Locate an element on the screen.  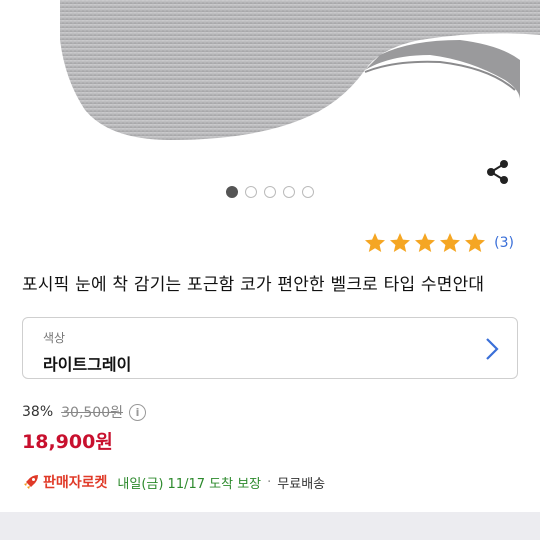
sale-price: 18,900원 is located at coordinates (67, 442).